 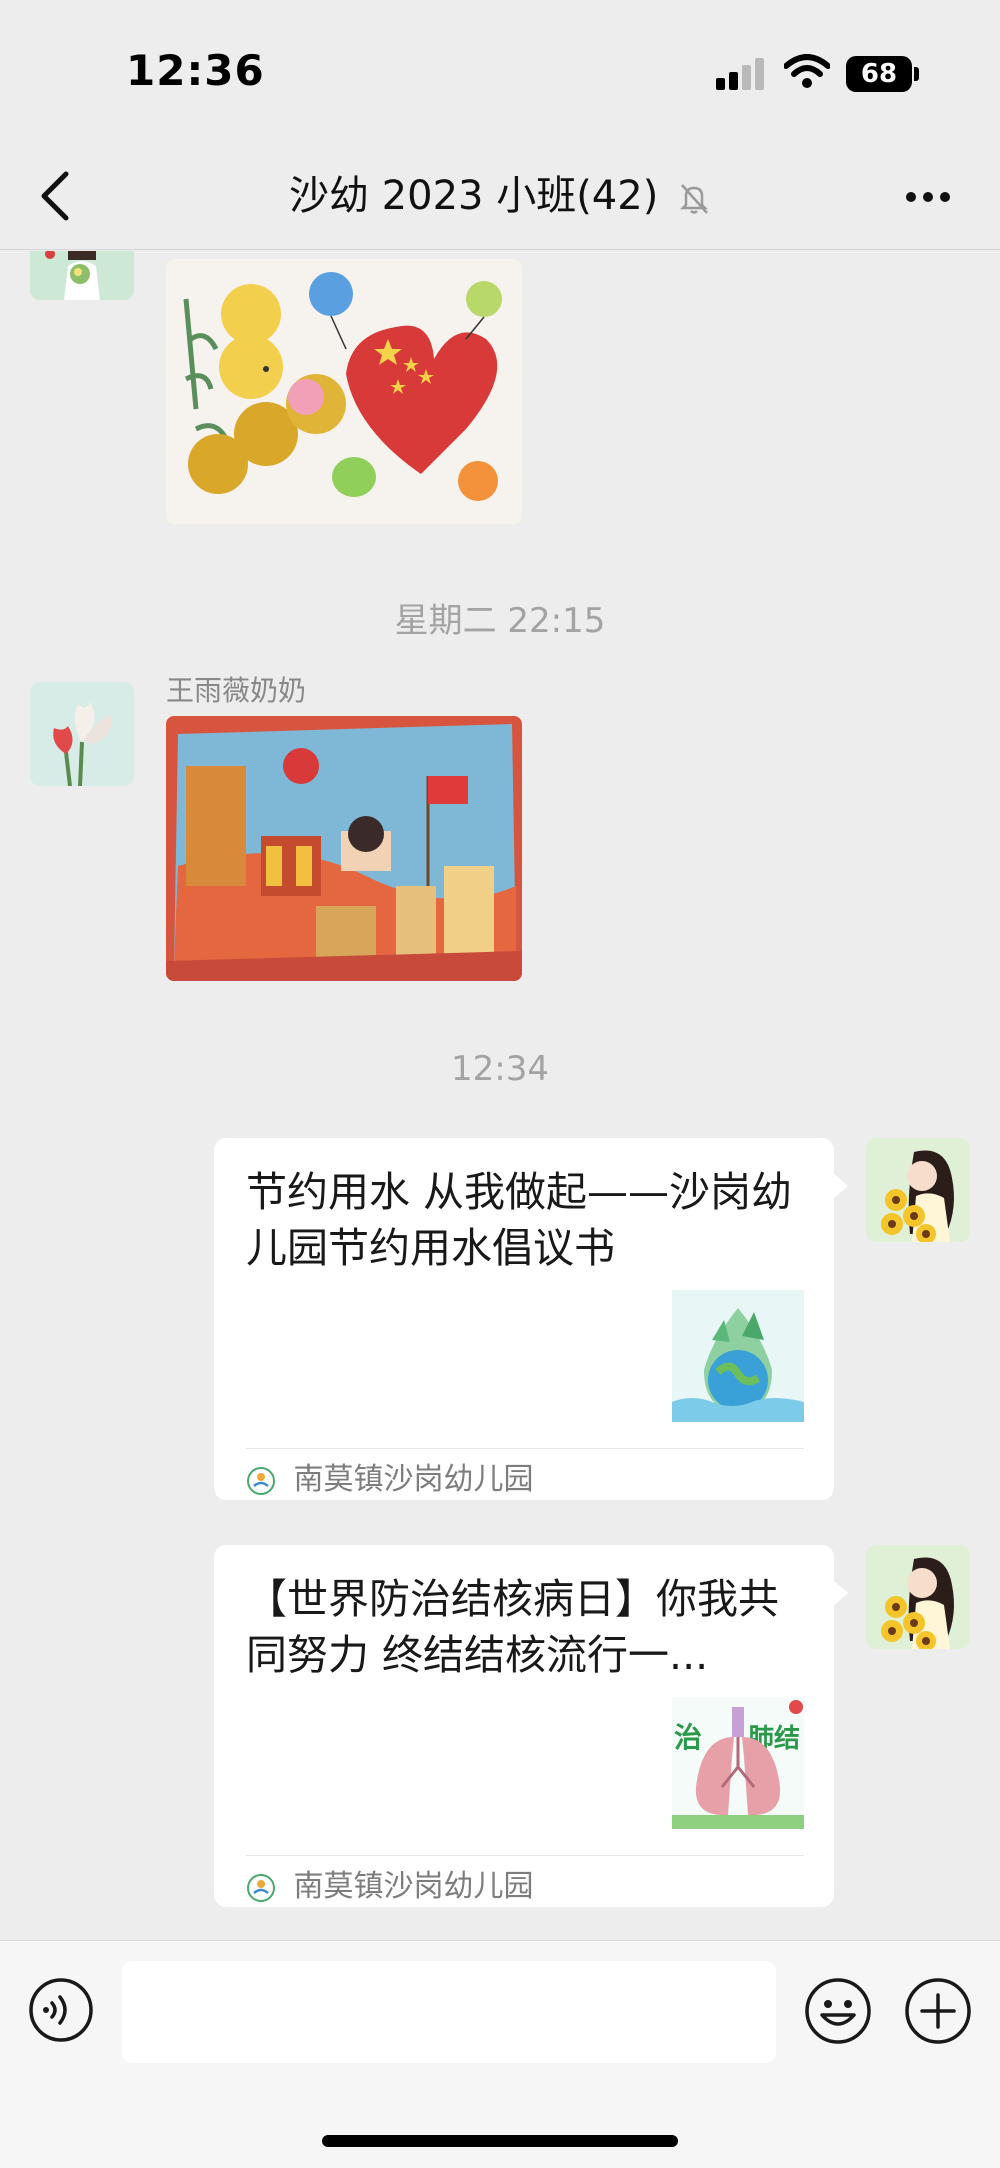 I want to click on more-icon, so click(x=928, y=196).